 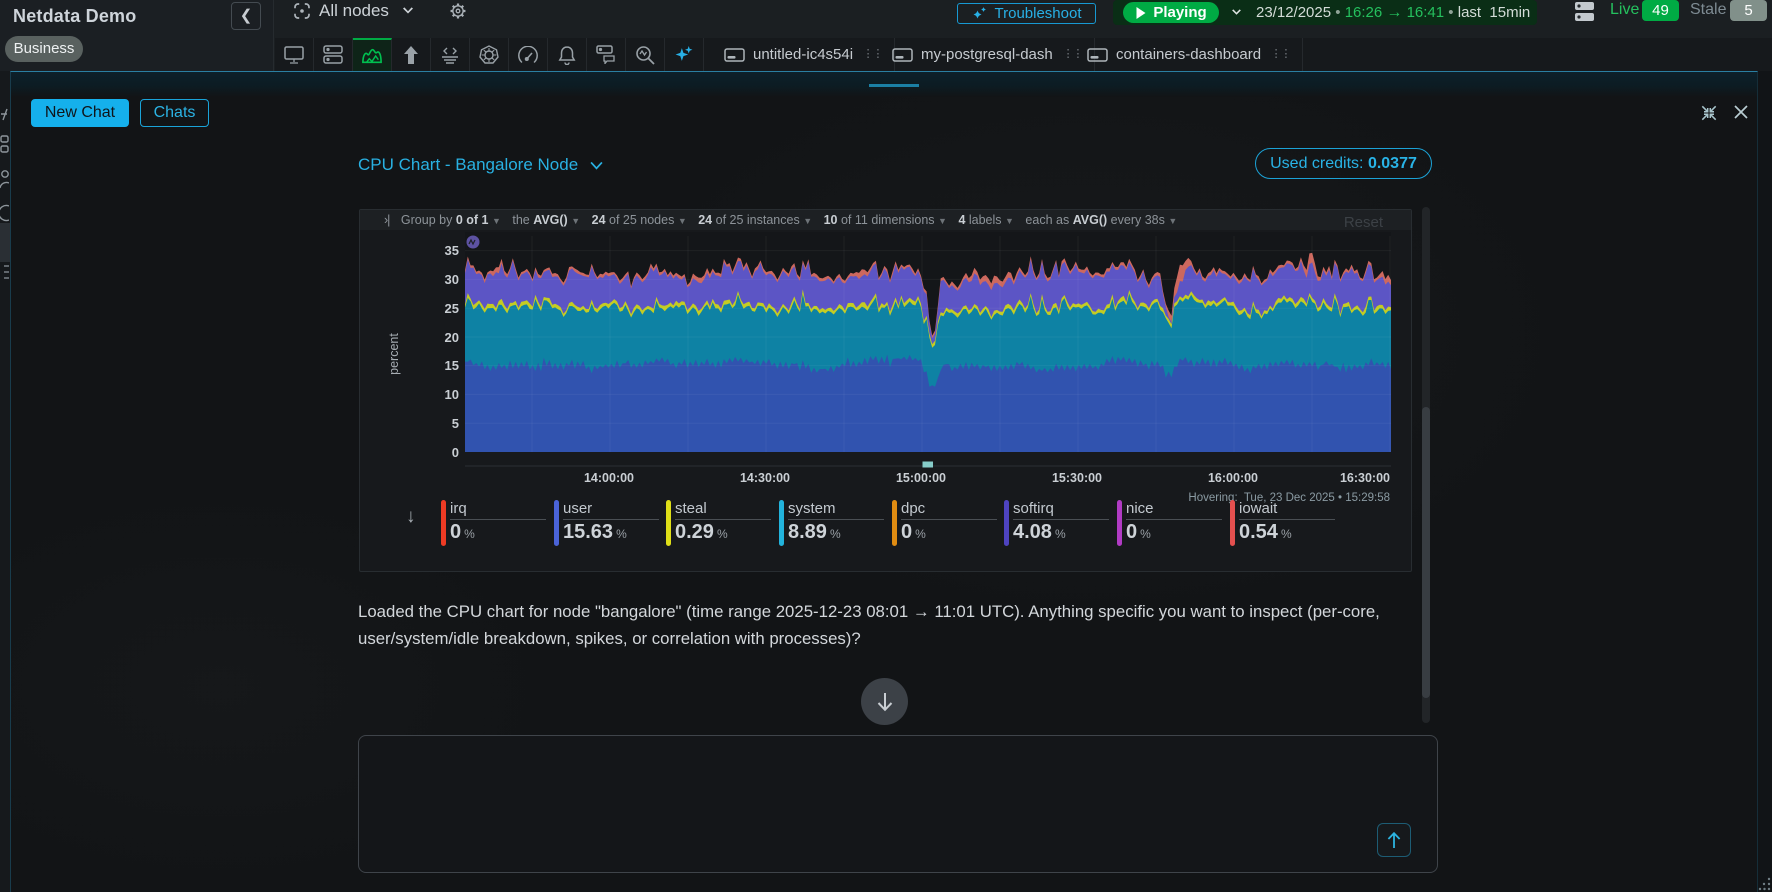 What do you see at coordinates (452, 365) in the screenshot?
I see `svg-text: 15` at bounding box center [452, 365].